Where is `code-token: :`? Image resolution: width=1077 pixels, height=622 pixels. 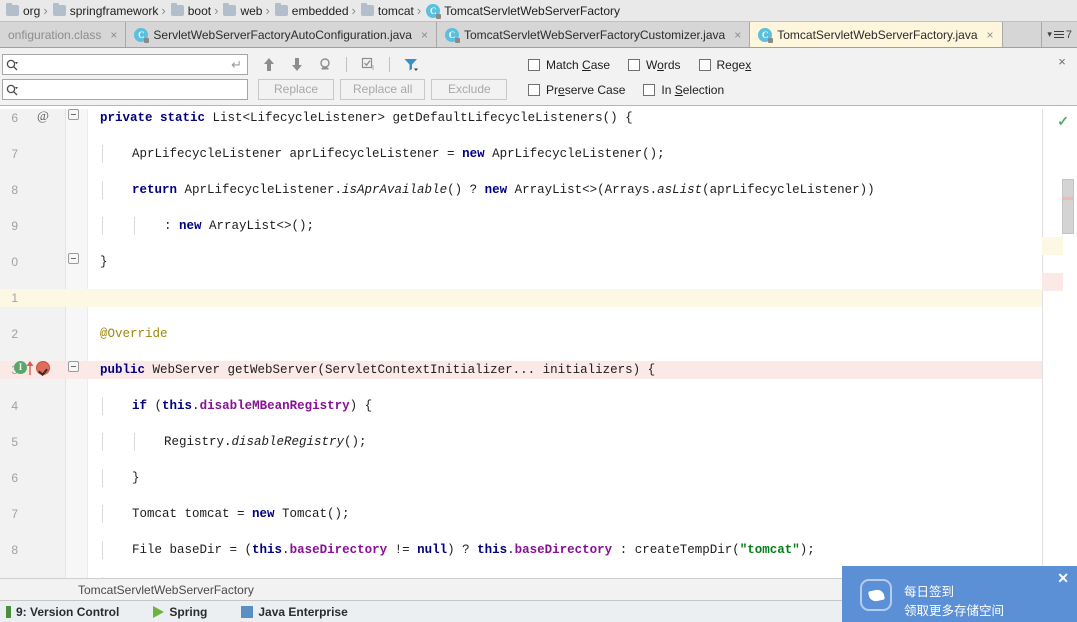 code-token: : is located at coordinates (172, 226).